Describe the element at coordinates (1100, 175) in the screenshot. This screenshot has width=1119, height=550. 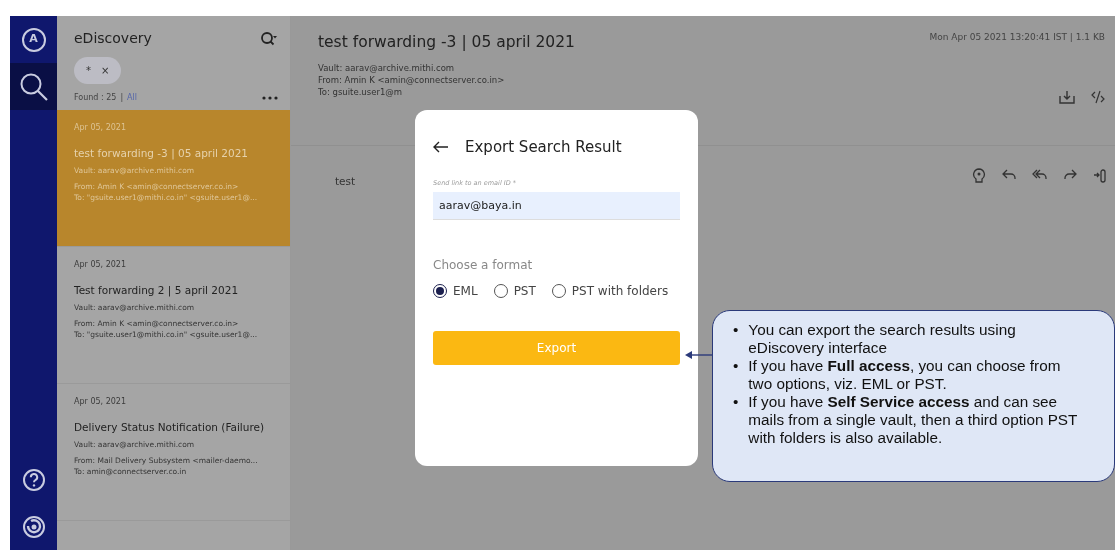
I see `attachment-icon` at that location.